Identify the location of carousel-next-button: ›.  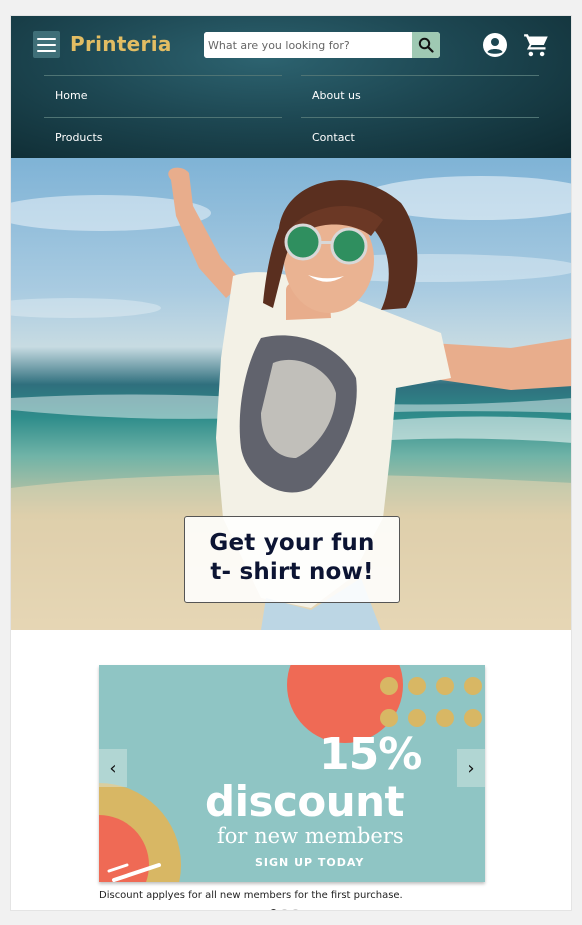
(471, 768).